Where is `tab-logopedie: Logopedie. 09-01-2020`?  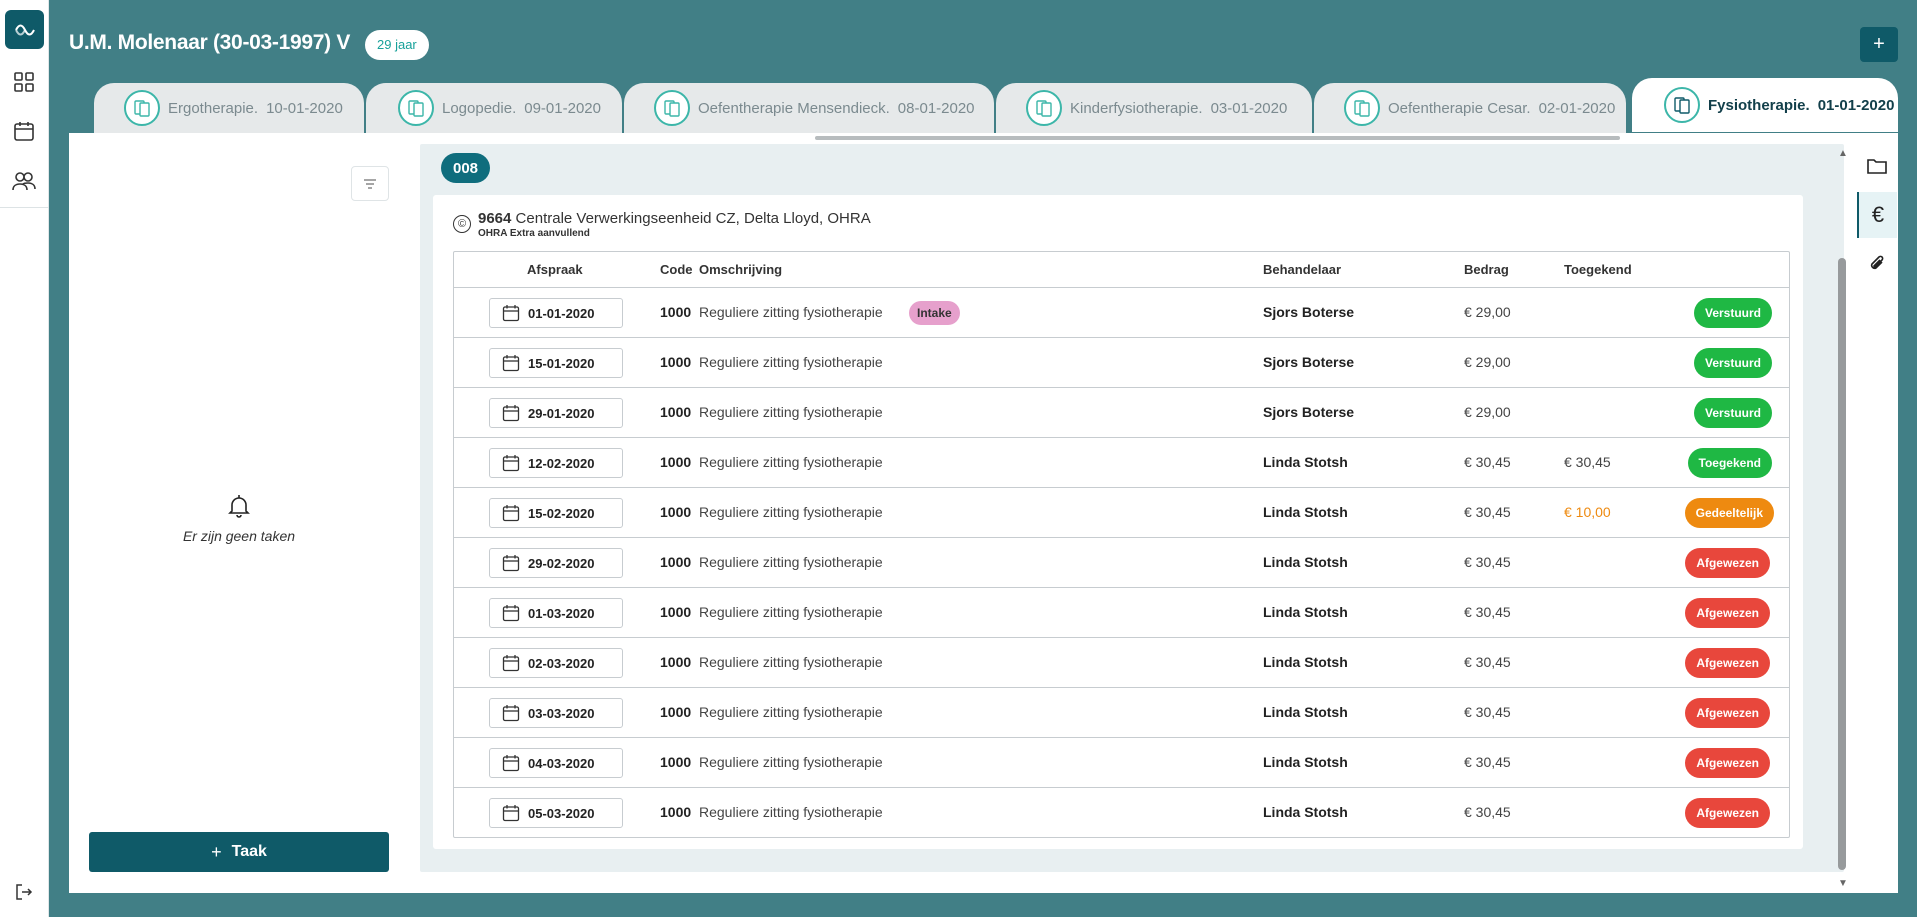
tab-logopedie: Logopedie. 09-01-2020 is located at coordinates (494, 108).